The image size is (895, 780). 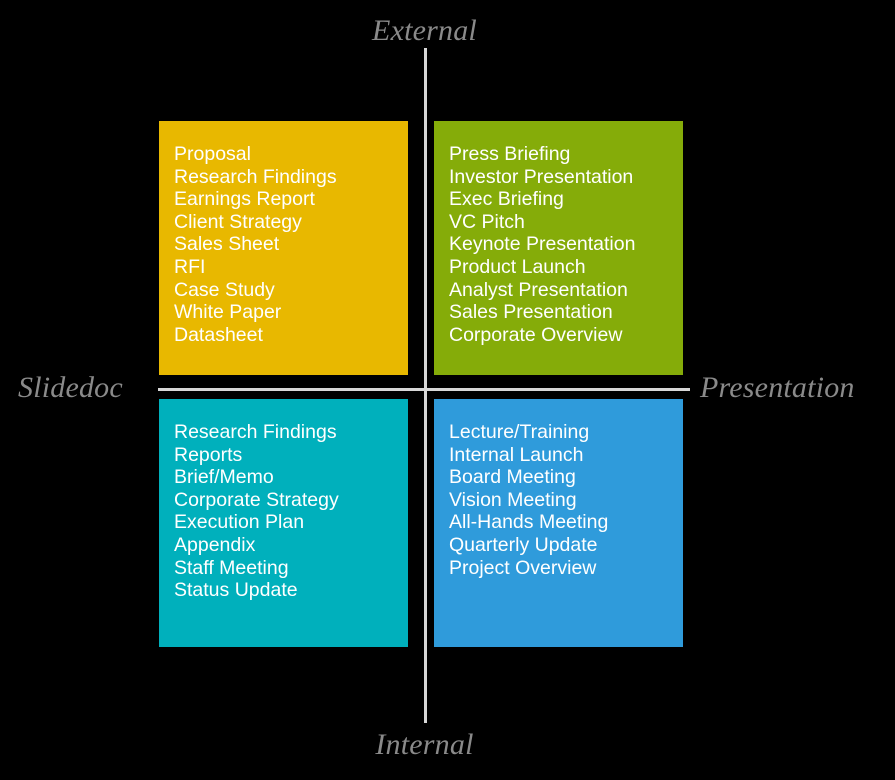 I want to click on quadrant-item: Earnings Report, so click(x=244, y=199).